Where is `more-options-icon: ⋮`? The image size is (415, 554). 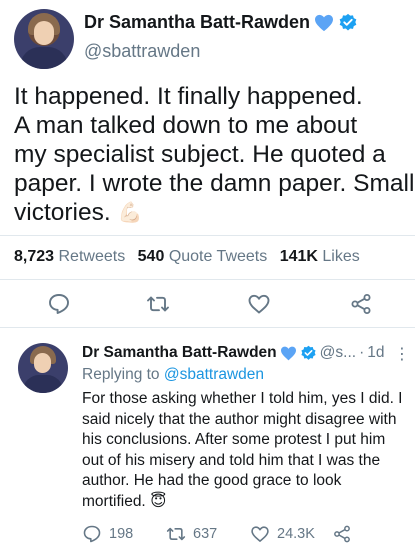
more-options-icon: ⋮ is located at coordinates (402, 354).